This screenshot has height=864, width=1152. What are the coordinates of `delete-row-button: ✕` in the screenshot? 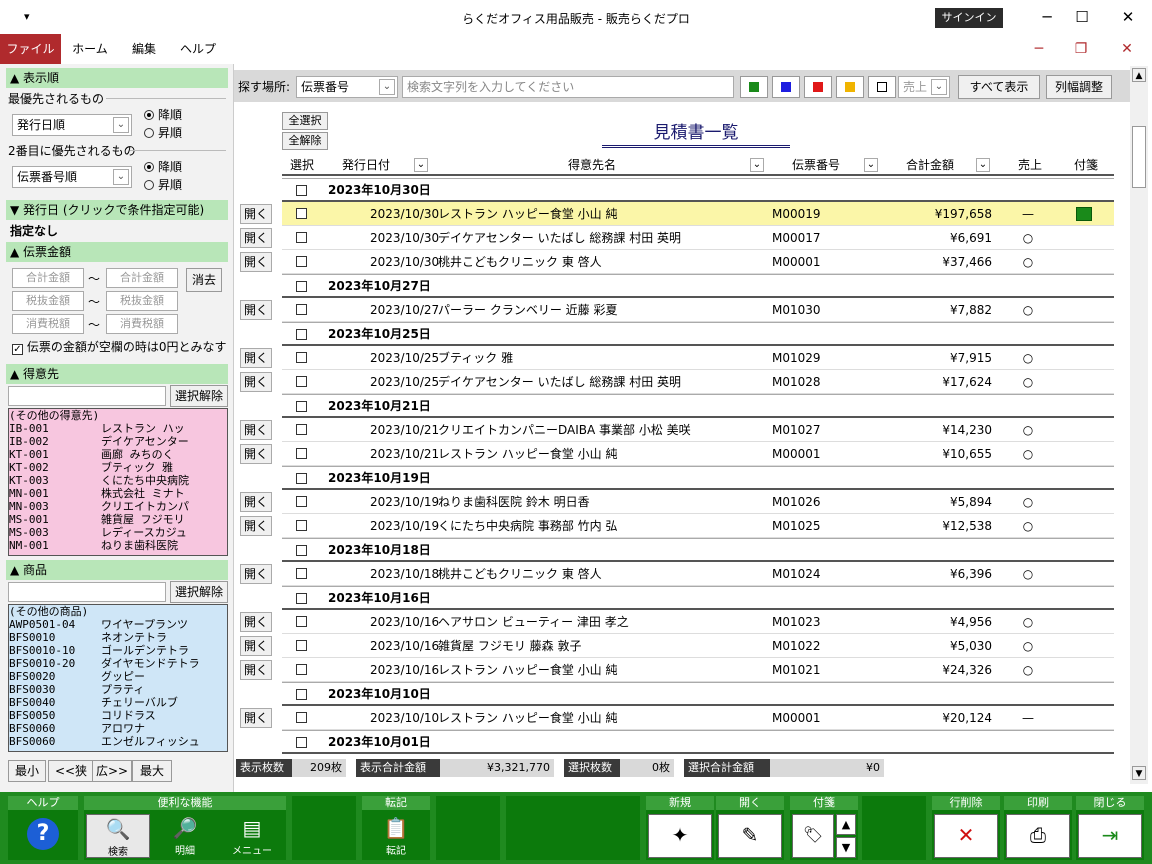 It's located at (966, 836).